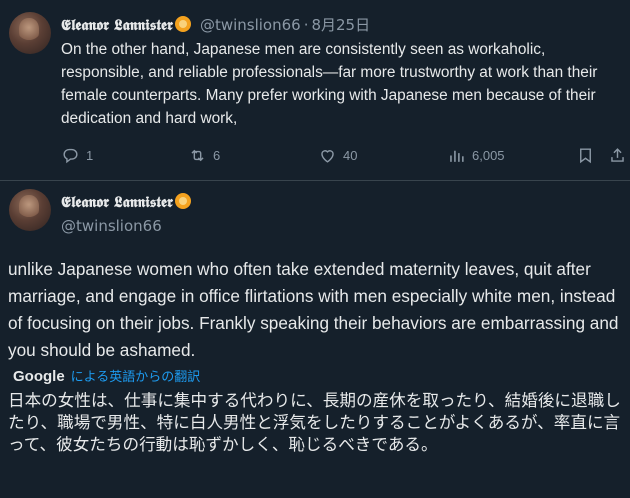 This screenshot has width=630, height=498. I want to click on google-logo: Google, so click(39, 376).